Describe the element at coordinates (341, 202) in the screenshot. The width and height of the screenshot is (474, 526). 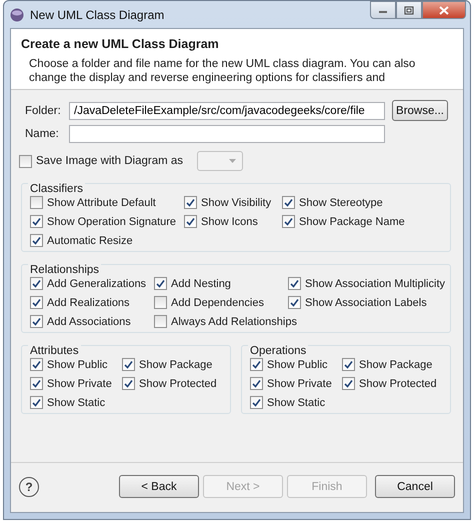
I see `checkbox-label: Show Stereotype` at that location.